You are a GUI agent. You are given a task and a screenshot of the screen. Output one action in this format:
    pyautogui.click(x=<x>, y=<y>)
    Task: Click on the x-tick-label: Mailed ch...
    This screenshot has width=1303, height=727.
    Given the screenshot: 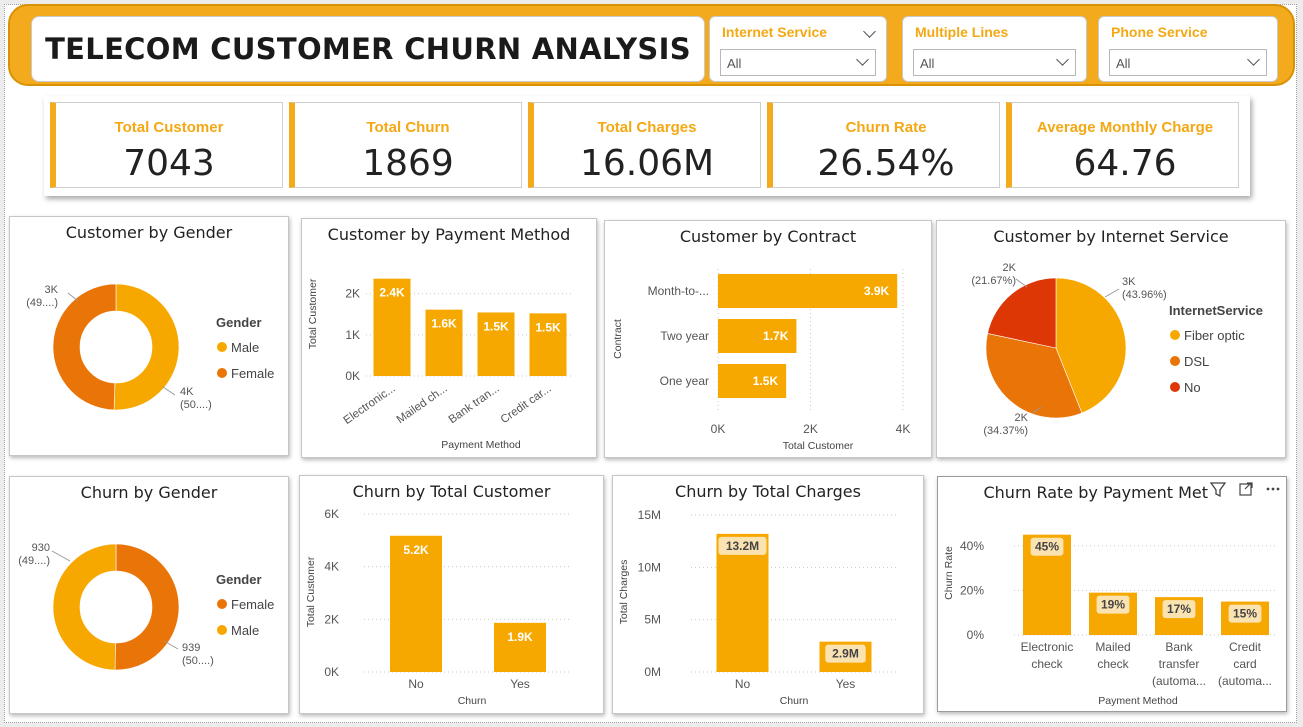 What is the action you would take?
    pyautogui.click(x=422, y=405)
    